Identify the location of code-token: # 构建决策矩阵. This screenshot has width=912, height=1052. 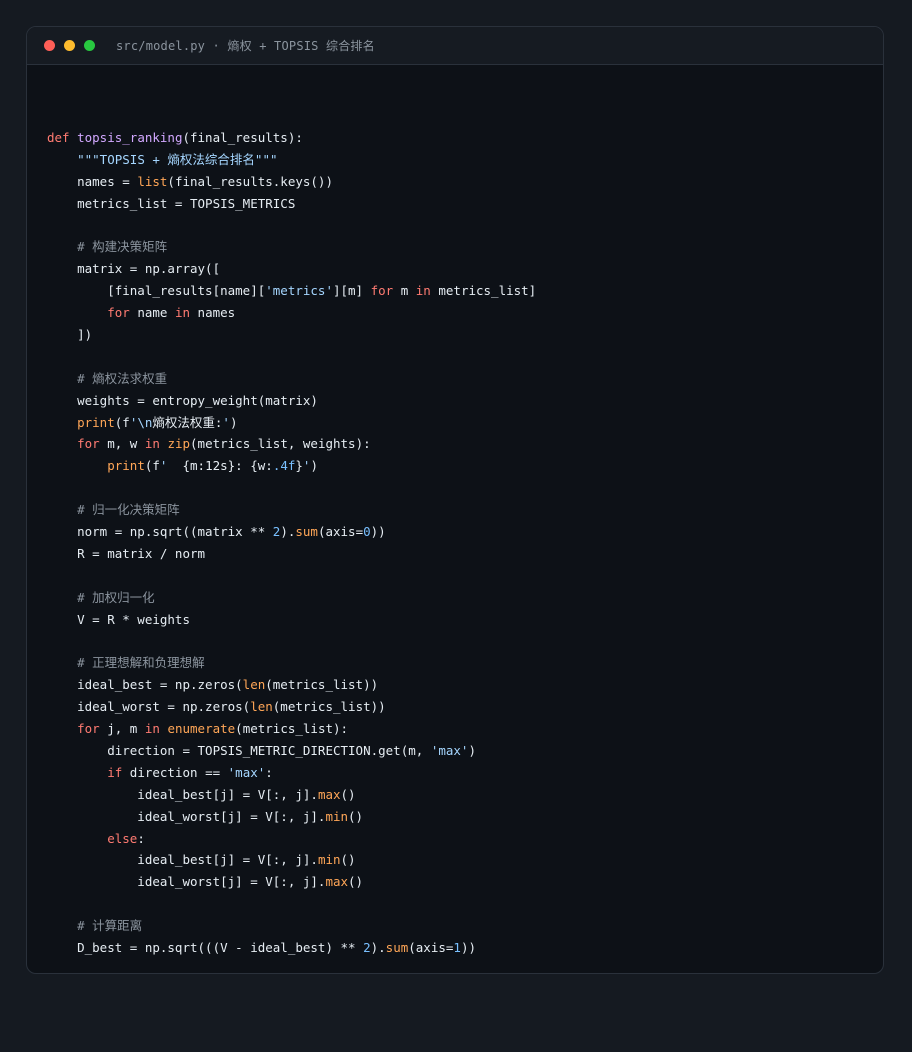
(122, 247).